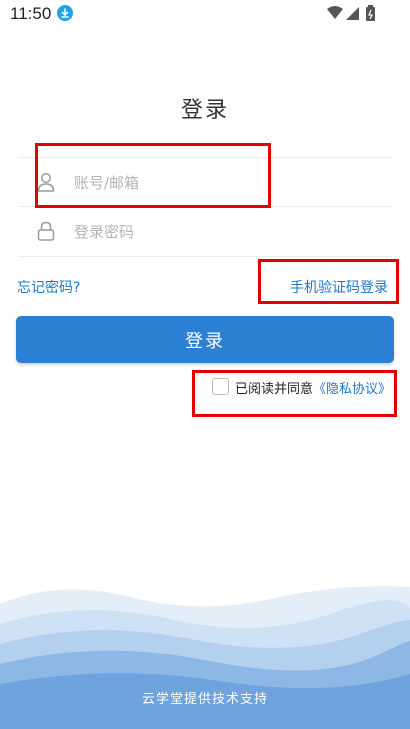  I want to click on account-input, so click(224, 183).